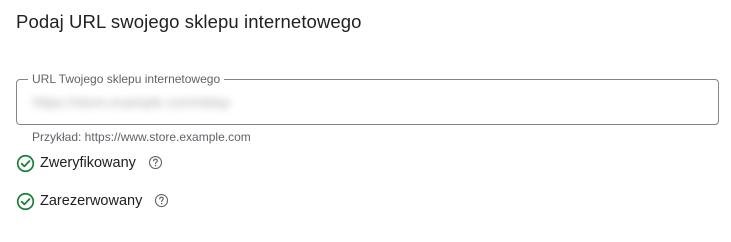 This screenshot has width=731, height=242. I want to click on store-url-input: https://store.example.com/sklep, so click(131, 102).